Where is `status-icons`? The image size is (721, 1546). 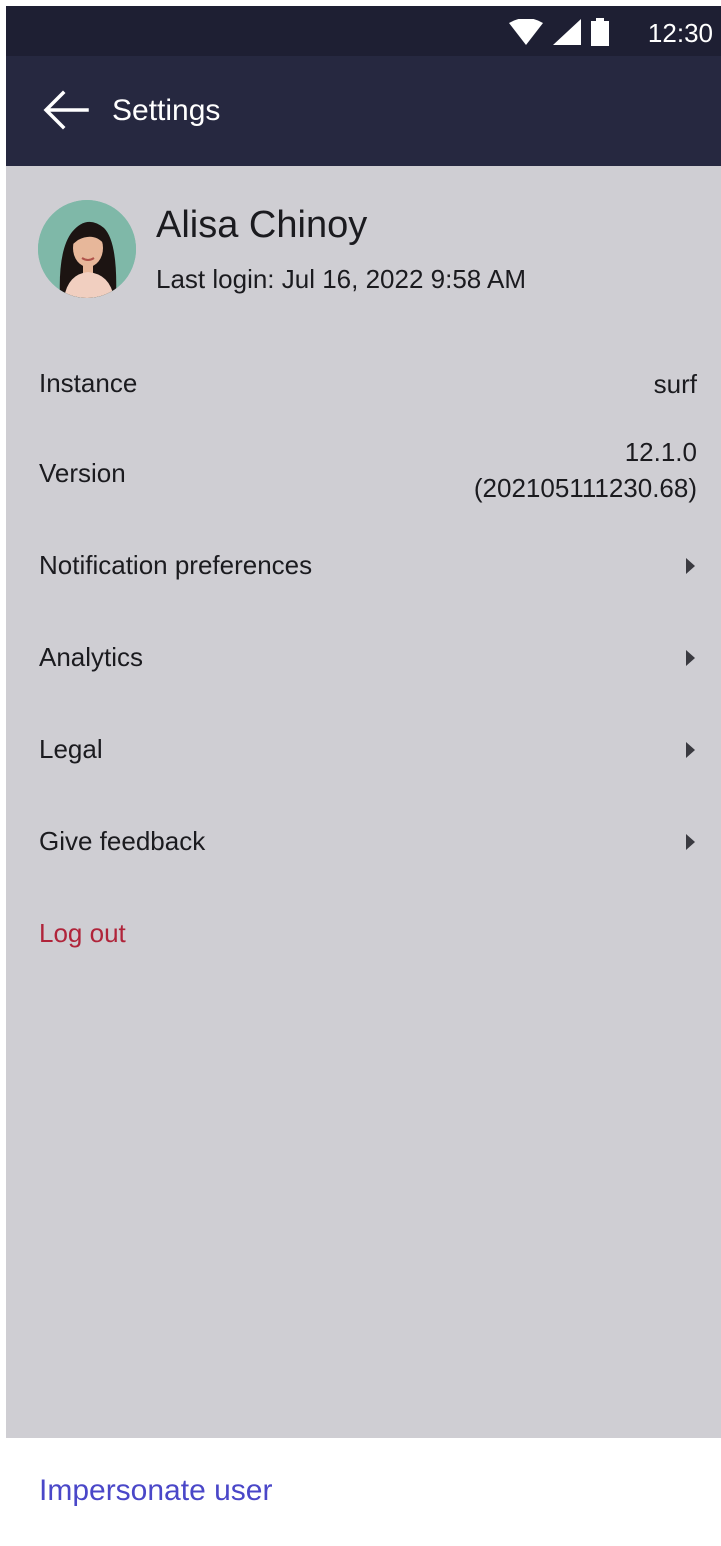
status-icons is located at coordinates (559, 34).